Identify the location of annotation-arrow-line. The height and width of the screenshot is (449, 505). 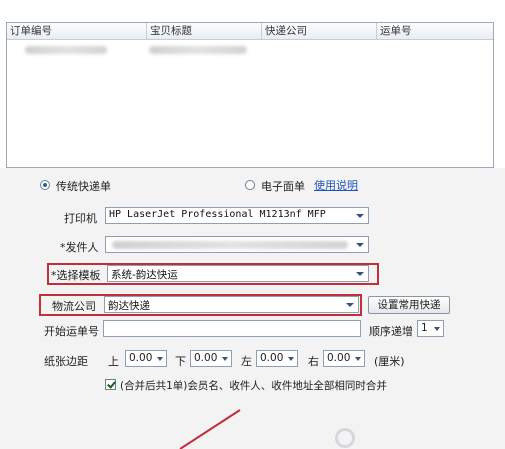
(210, 429).